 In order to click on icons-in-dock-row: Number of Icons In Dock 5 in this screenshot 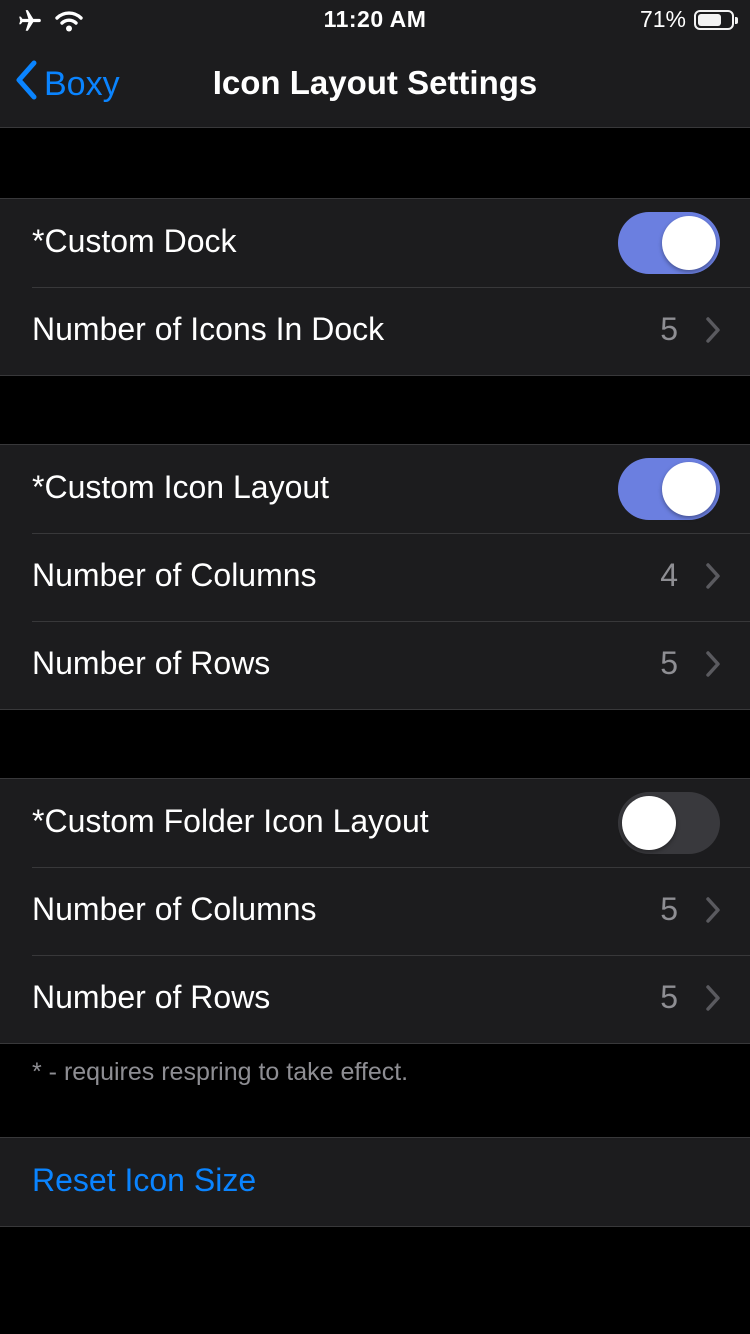, I will do `click(375, 331)`.